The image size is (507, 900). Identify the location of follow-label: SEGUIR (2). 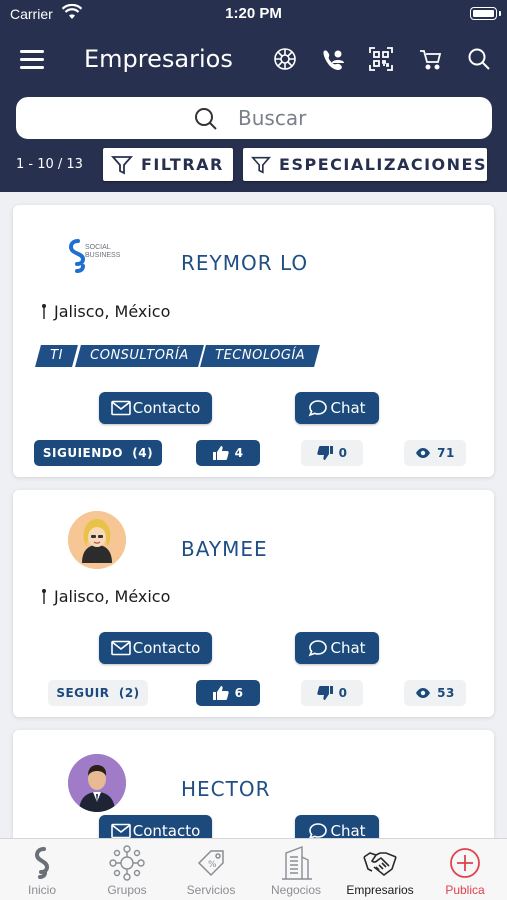
(98, 693).